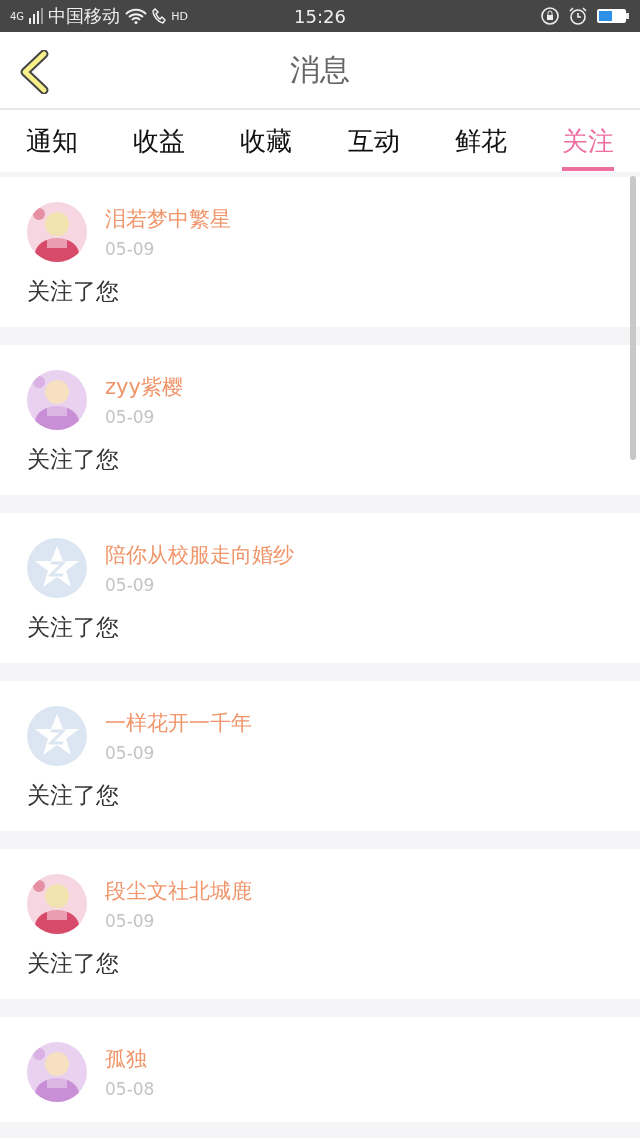  I want to click on clock-time: 15:26, so click(320, 16).